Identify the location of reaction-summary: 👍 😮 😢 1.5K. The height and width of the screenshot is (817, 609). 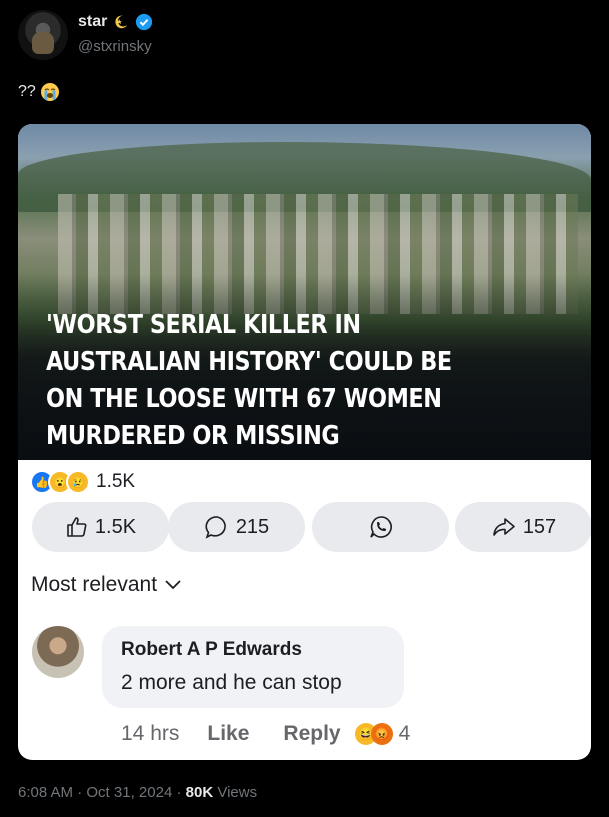
(82, 482).